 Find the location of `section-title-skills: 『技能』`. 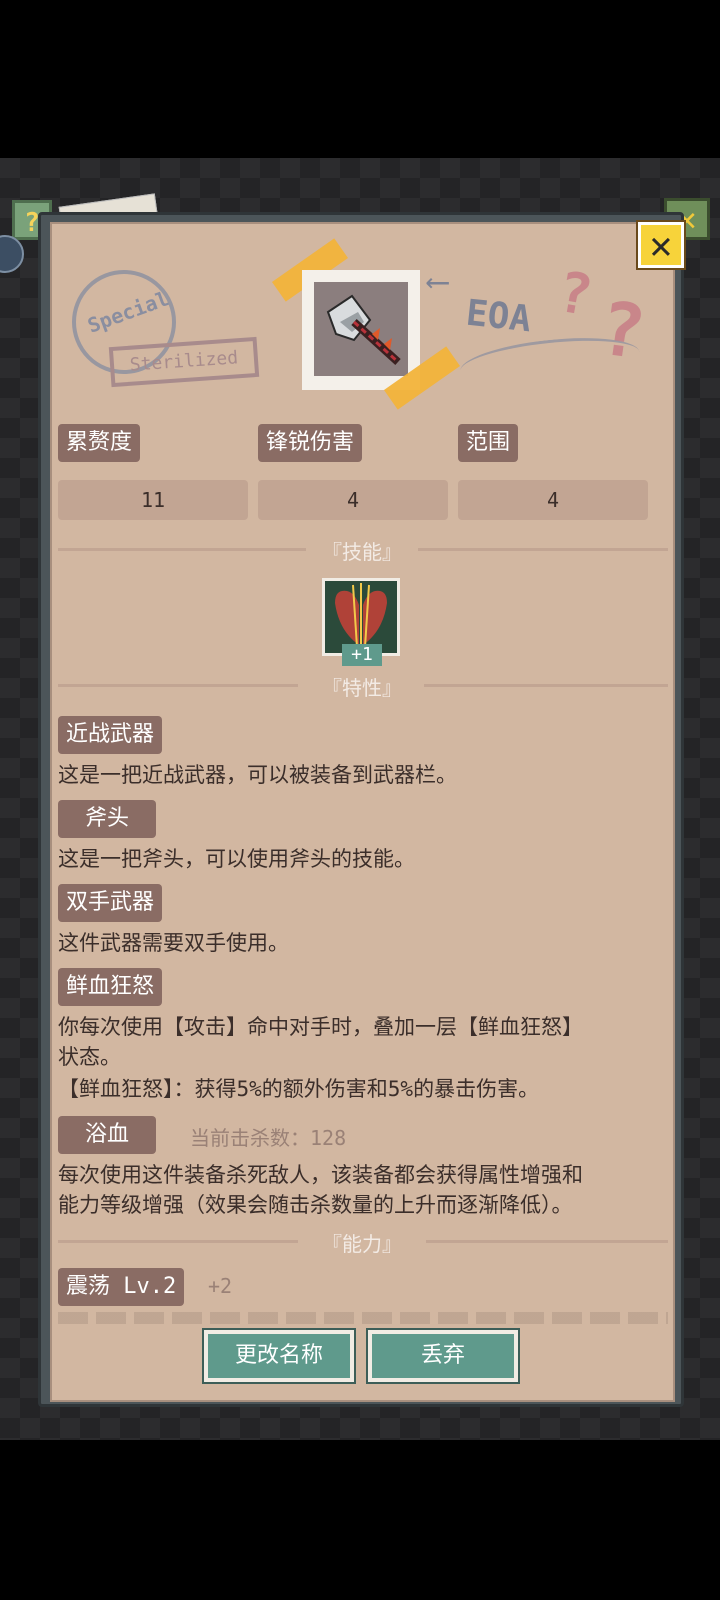

section-title-skills: 『技能』 is located at coordinates (362, 552).